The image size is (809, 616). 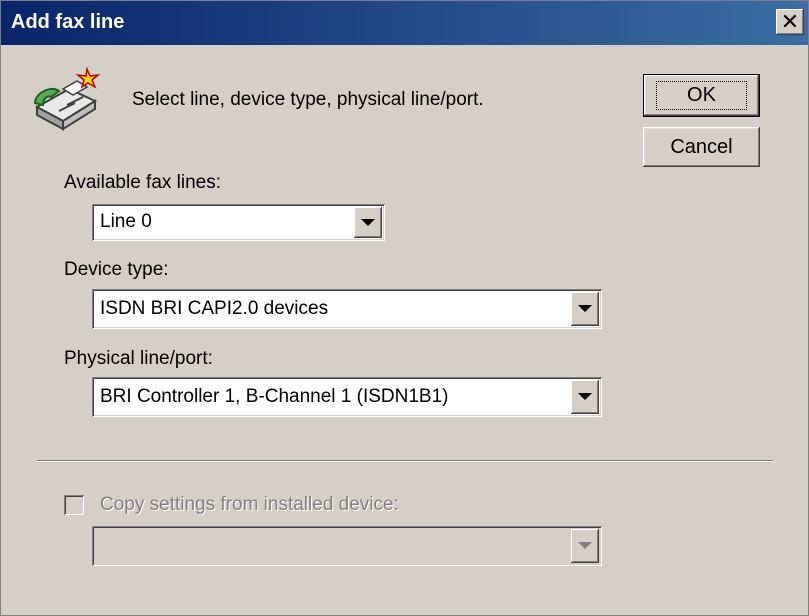 I want to click on device-type-dropdown-button, so click(x=585, y=309).